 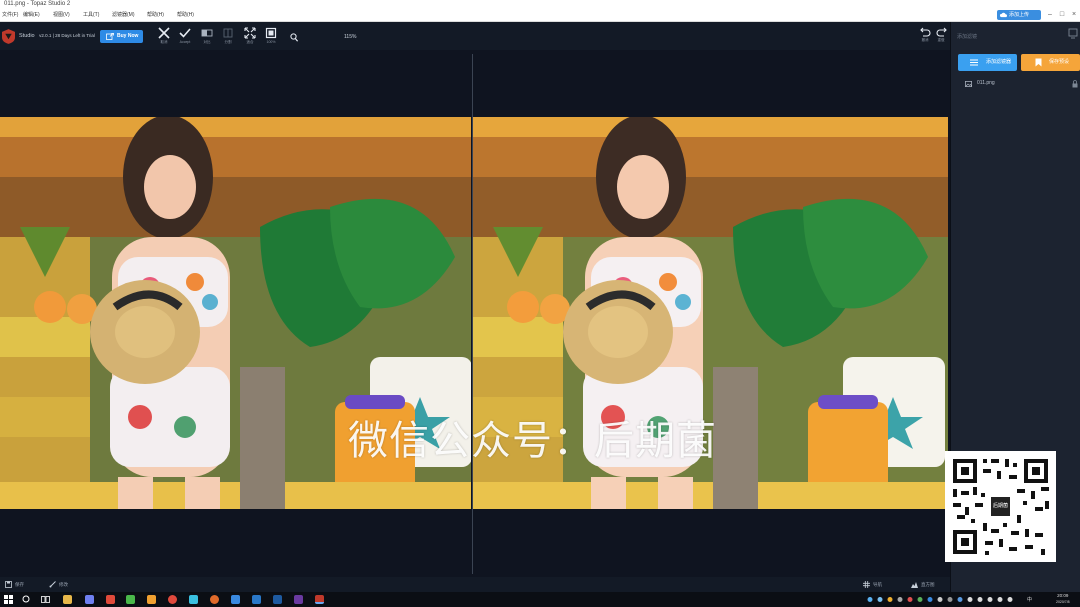 What do you see at coordinates (91, 15) in the screenshot?
I see `menu-tools: 工具(T)` at bounding box center [91, 15].